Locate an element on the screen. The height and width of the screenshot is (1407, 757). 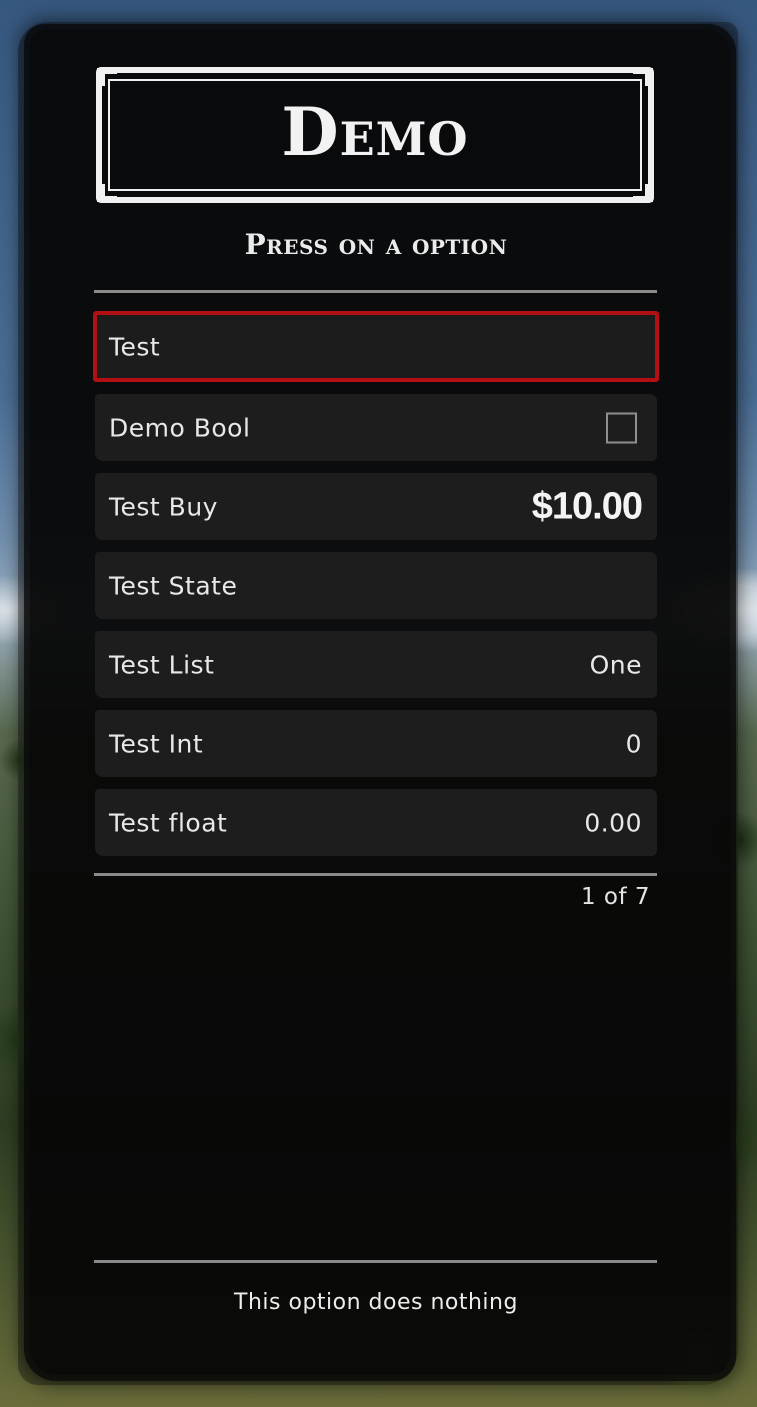
option-label: Demo Bool is located at coordinates (180, 427).